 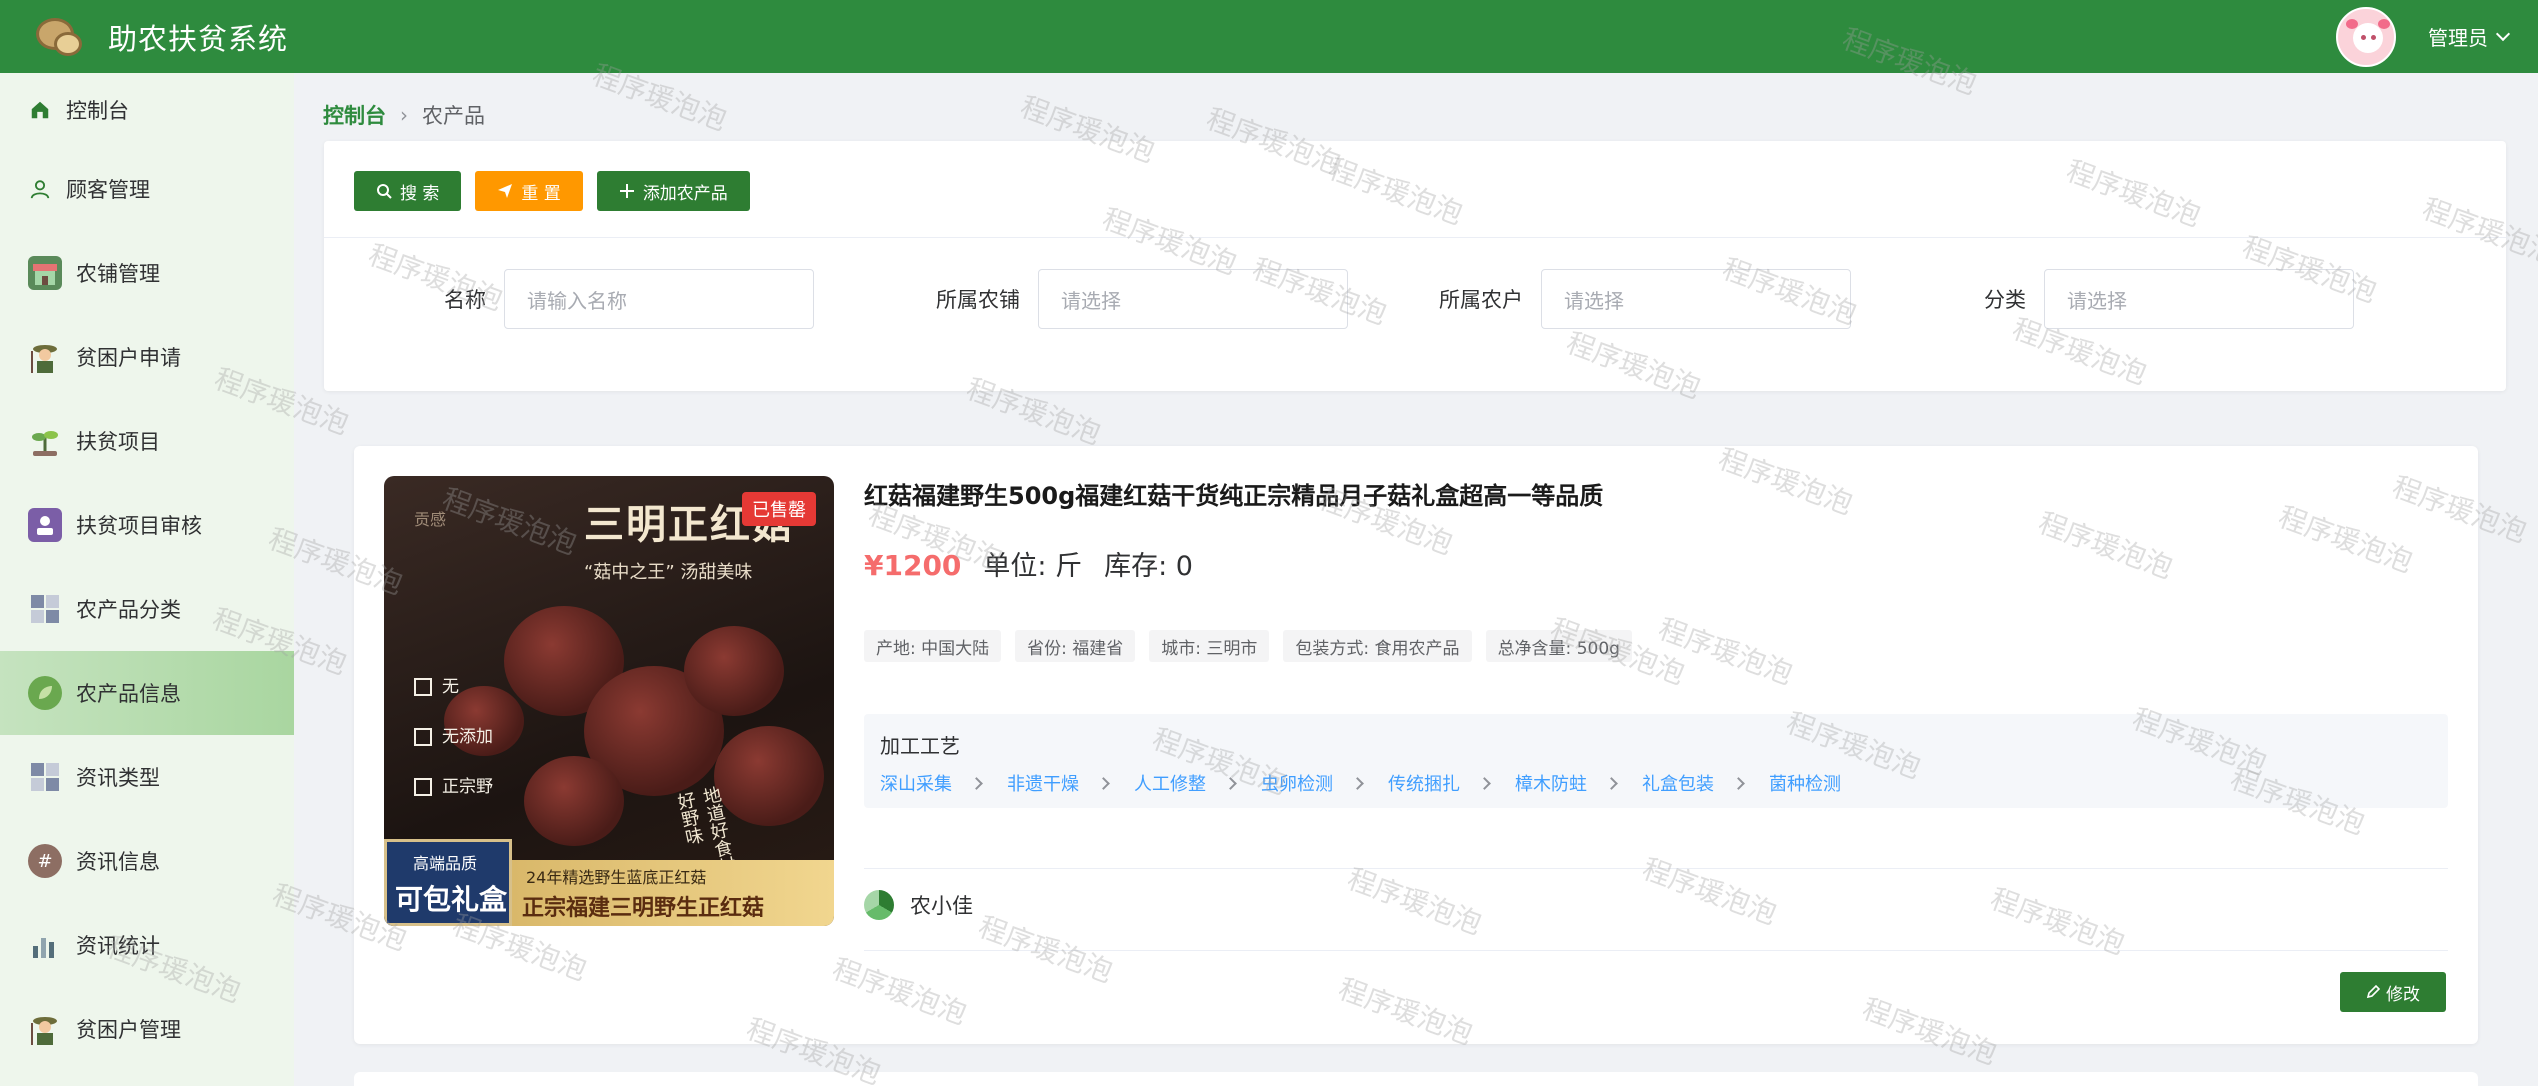 I want to click on search-button-label: 搜 索, so click(x=420, y=193).